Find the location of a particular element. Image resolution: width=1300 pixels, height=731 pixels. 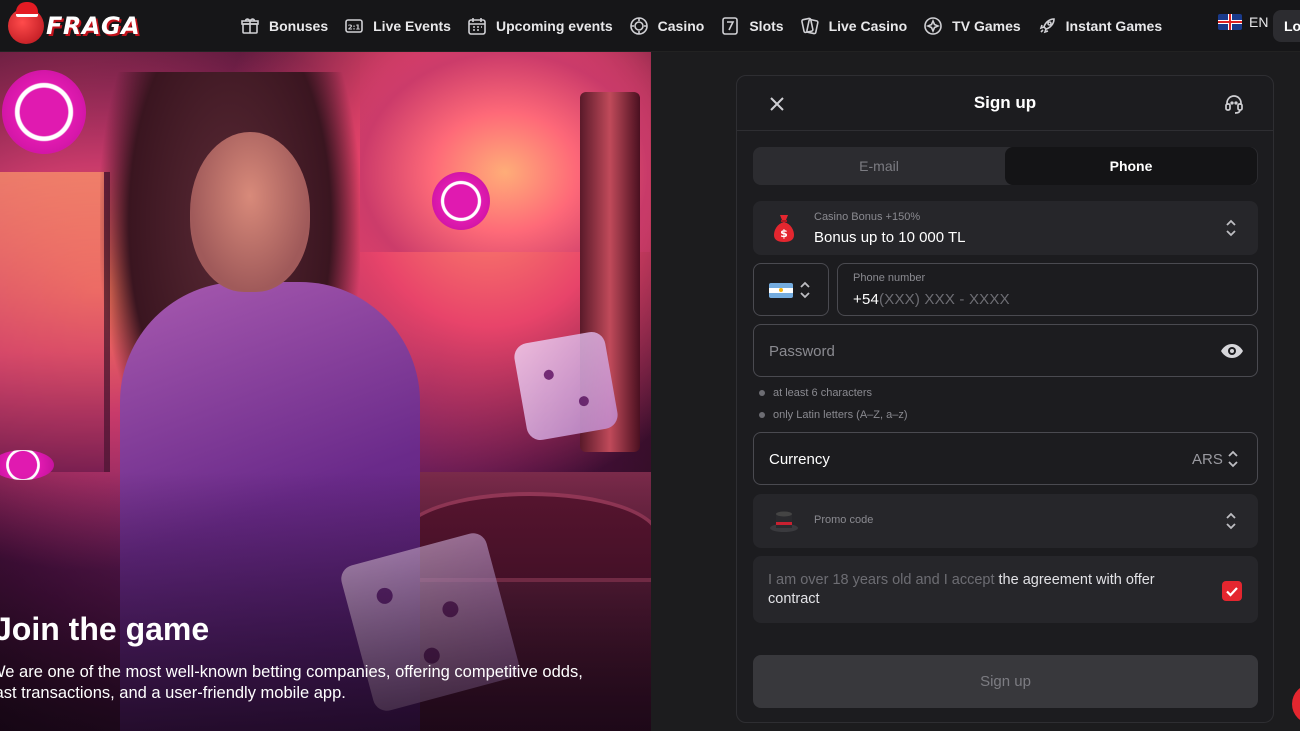

nav-item-label: TV Games is located at coordinates (986, 26).